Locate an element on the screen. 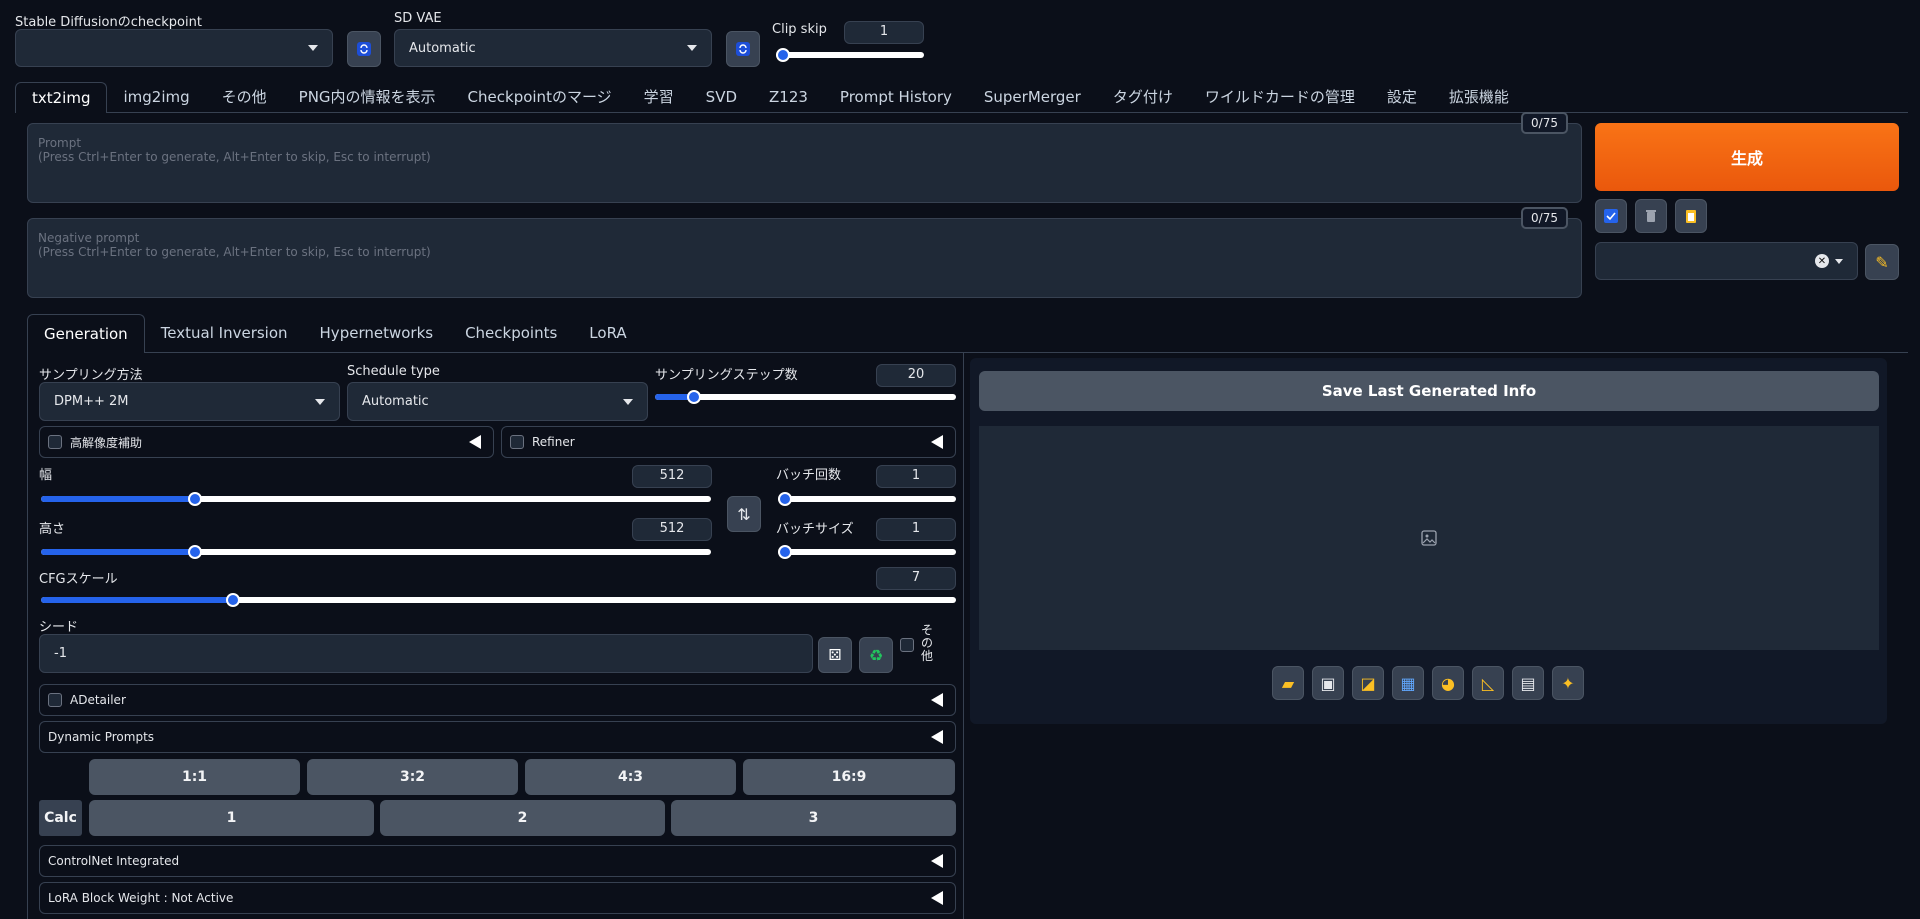 The height and width of the screenshot is (919, 1920). schedule-type-dropdown: Automatic is located at coordinates (497, 401).